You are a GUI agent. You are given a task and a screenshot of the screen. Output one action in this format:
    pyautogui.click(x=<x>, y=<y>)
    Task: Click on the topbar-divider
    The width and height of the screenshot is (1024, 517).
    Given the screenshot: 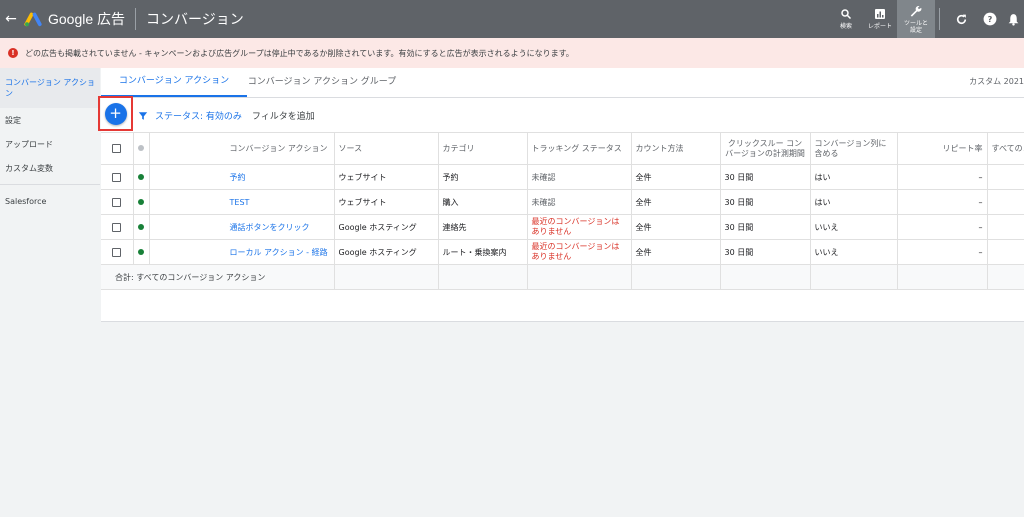 What is the action you would take?
    pyautogui.click(x=939, y=19)
    